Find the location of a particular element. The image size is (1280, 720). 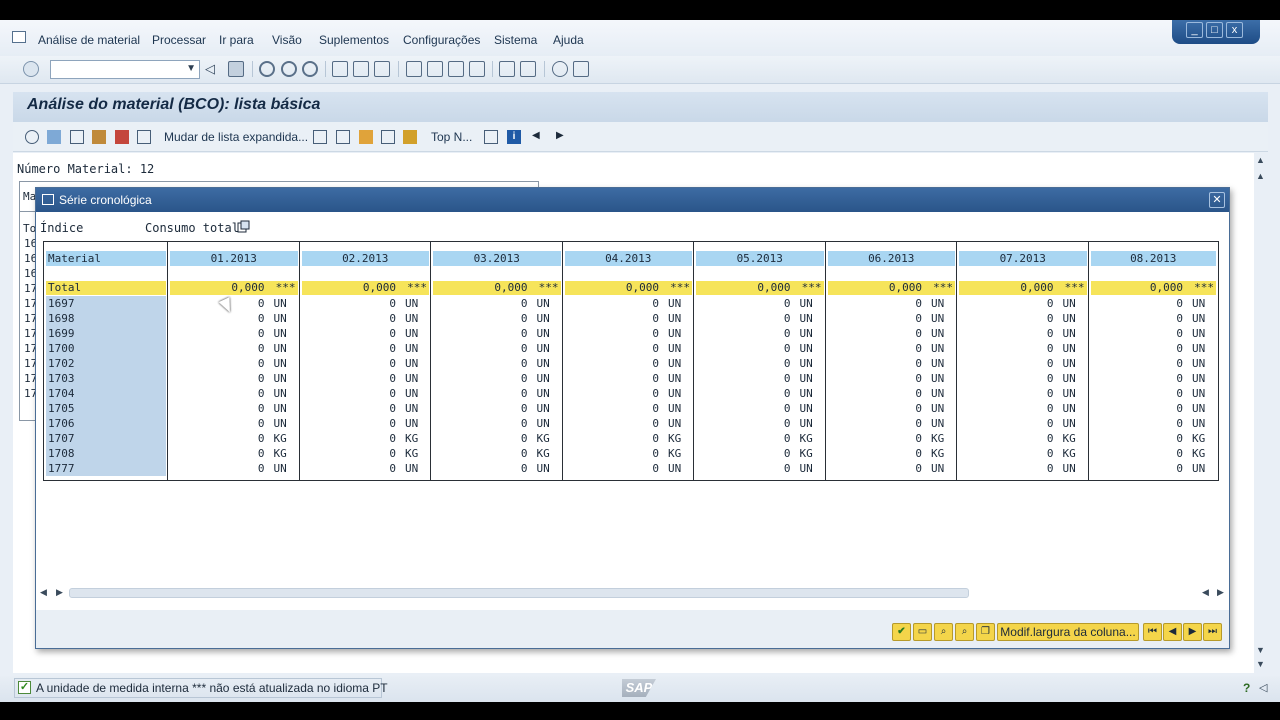

next-page-icon is located at coordinates (456, 69).